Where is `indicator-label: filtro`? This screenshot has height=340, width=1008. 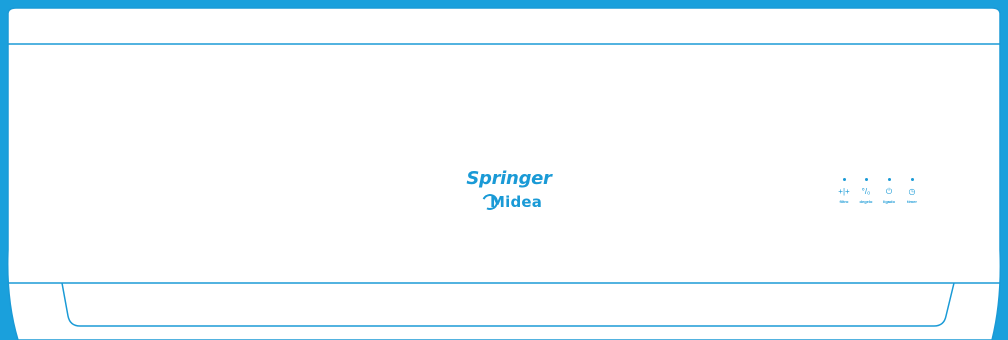 indicator-label: filtro is located at coordinates (844, 201).